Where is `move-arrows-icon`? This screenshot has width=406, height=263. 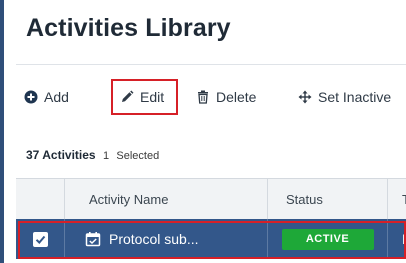
move-arrows-icon is located at coordinates (305, 97).